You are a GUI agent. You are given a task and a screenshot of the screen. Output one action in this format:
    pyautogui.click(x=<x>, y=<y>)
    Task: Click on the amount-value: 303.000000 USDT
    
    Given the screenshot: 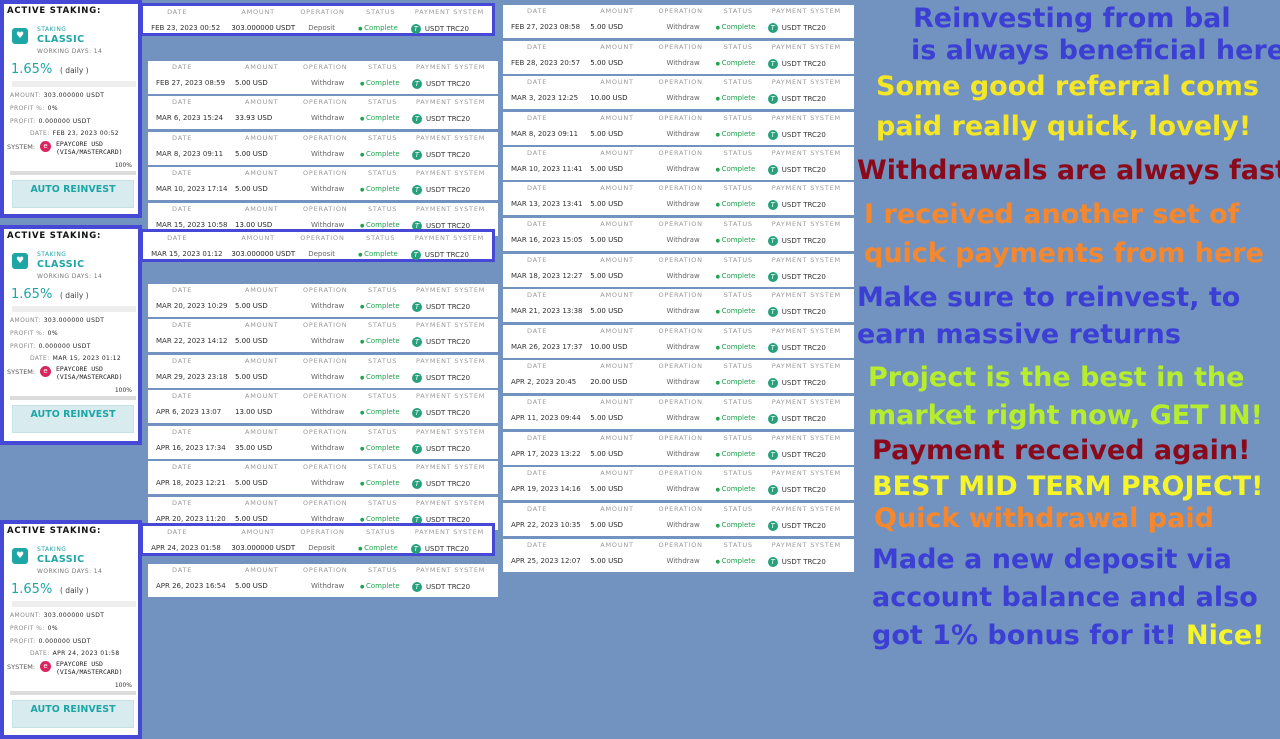 What is the action you would take?
    pyautogui.click(x=74, y=615)
    